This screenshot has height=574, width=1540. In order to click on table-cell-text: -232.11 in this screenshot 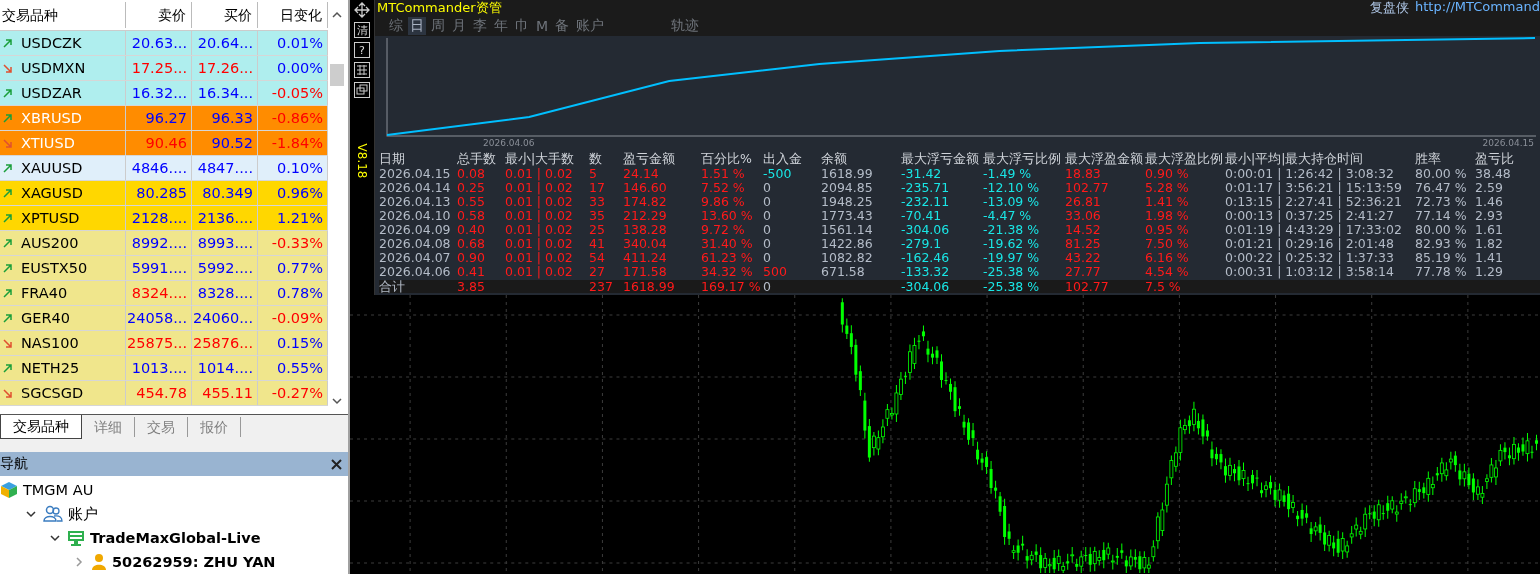, I will do `click(926, 202)`.